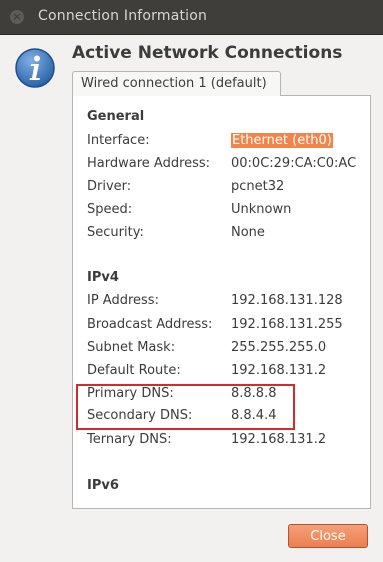 This screenshot has width=383, height=562. Describe the element at coordinates (287, 300) in the screenshot. I see `ip-address-value: 192.168.131.128` at that location.